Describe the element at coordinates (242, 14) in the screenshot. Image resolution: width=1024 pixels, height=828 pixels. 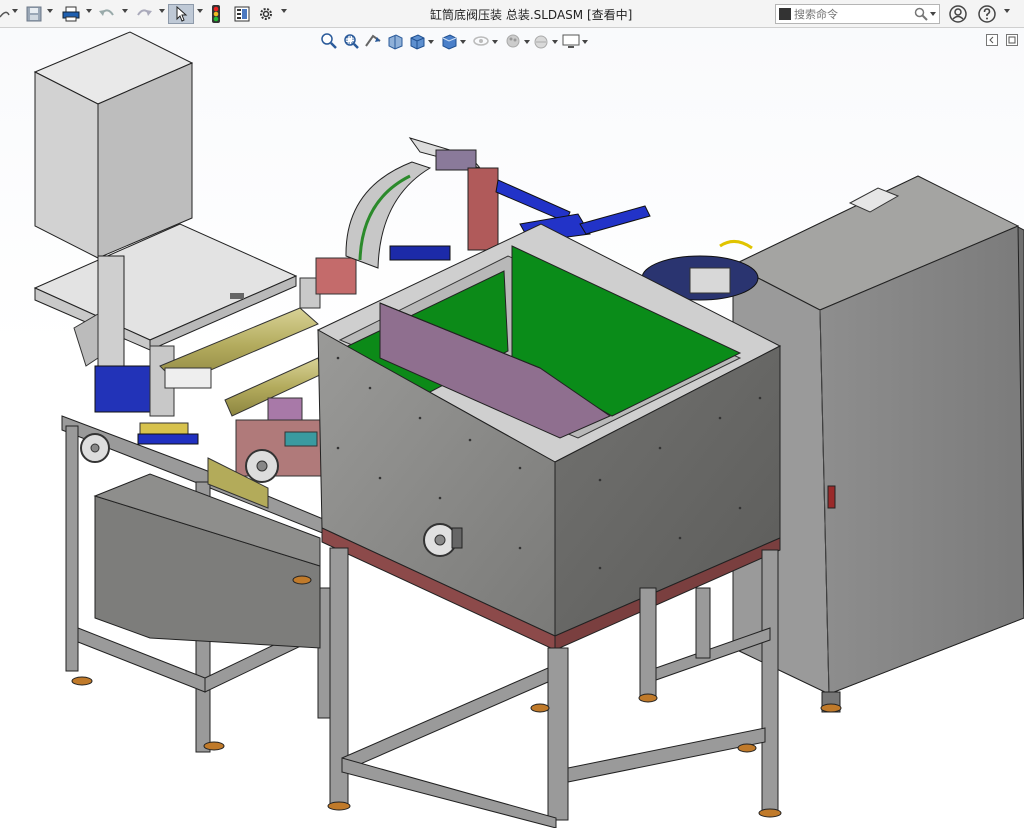
I see `file-properties-icon` at that location.